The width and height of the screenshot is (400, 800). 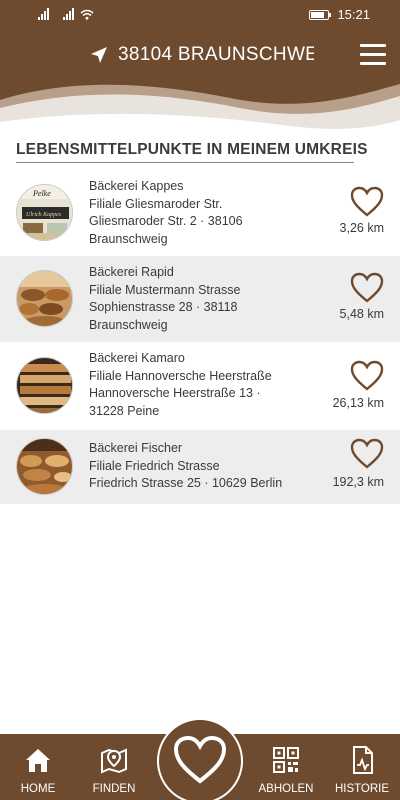 What do you see at coordinates (286, 789) in the screenshot?
I see `nav-abholen-label: ABHOLEN` at bounding box center [286, 789].